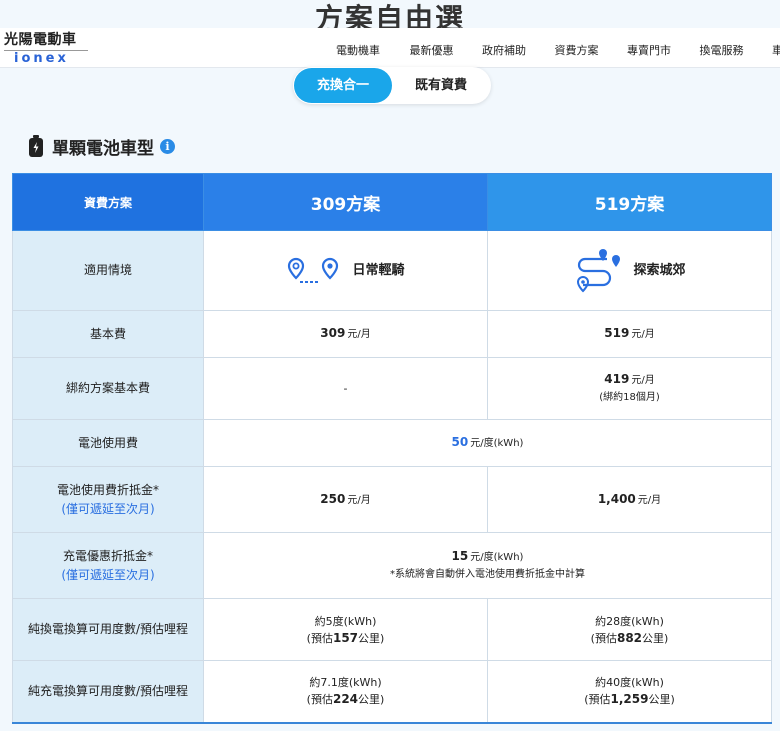 The width and height of the screenshot is (780, 731). I want to click on bundle-fee-b-value: 419, so click(617, 379).